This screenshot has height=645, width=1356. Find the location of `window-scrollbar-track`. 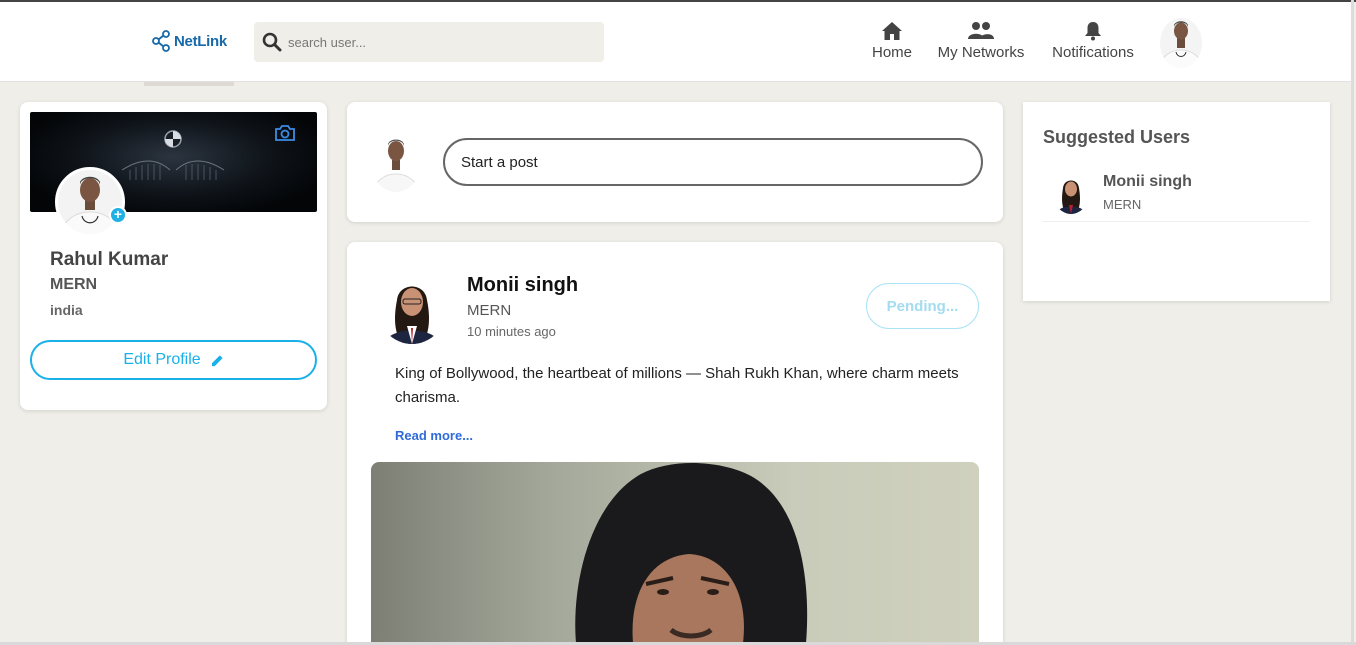

window-scrollbar-track is located at coordinates (1352, 322).